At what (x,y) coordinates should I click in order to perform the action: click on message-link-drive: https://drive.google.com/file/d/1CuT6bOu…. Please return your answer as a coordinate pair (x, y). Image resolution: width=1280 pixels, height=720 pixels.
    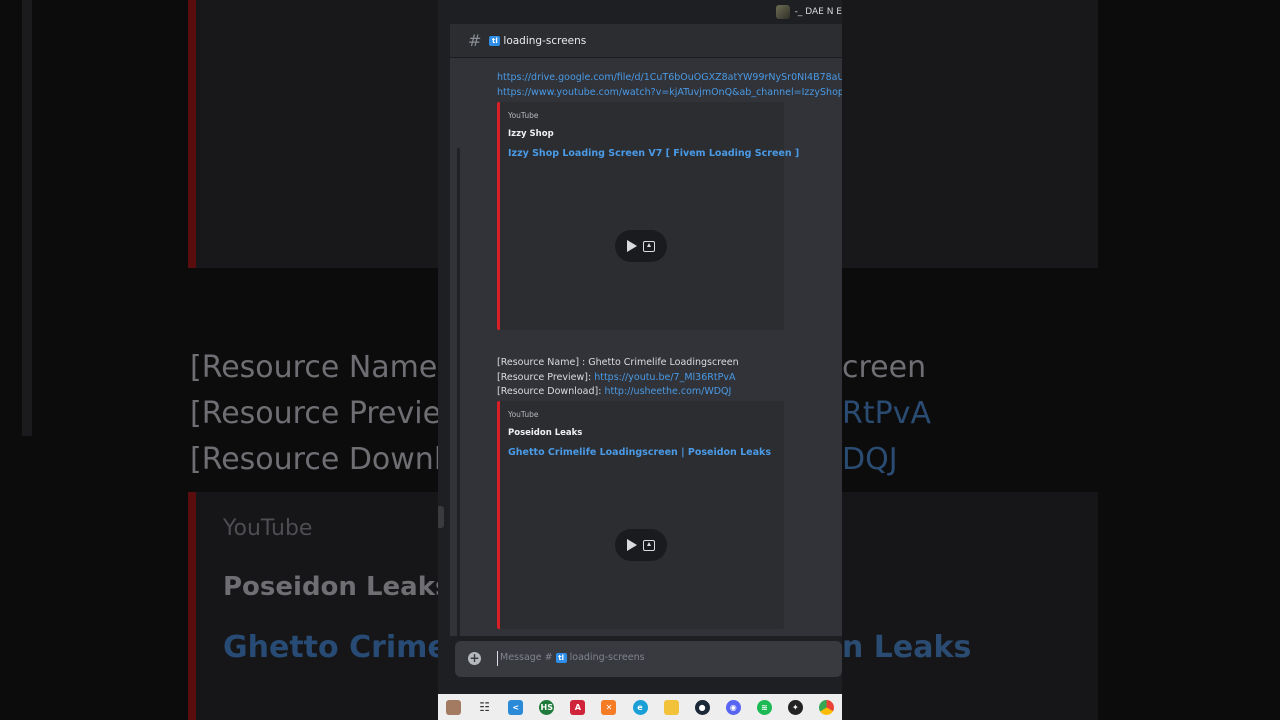
    Looking at the image, I should click on (669, 77).